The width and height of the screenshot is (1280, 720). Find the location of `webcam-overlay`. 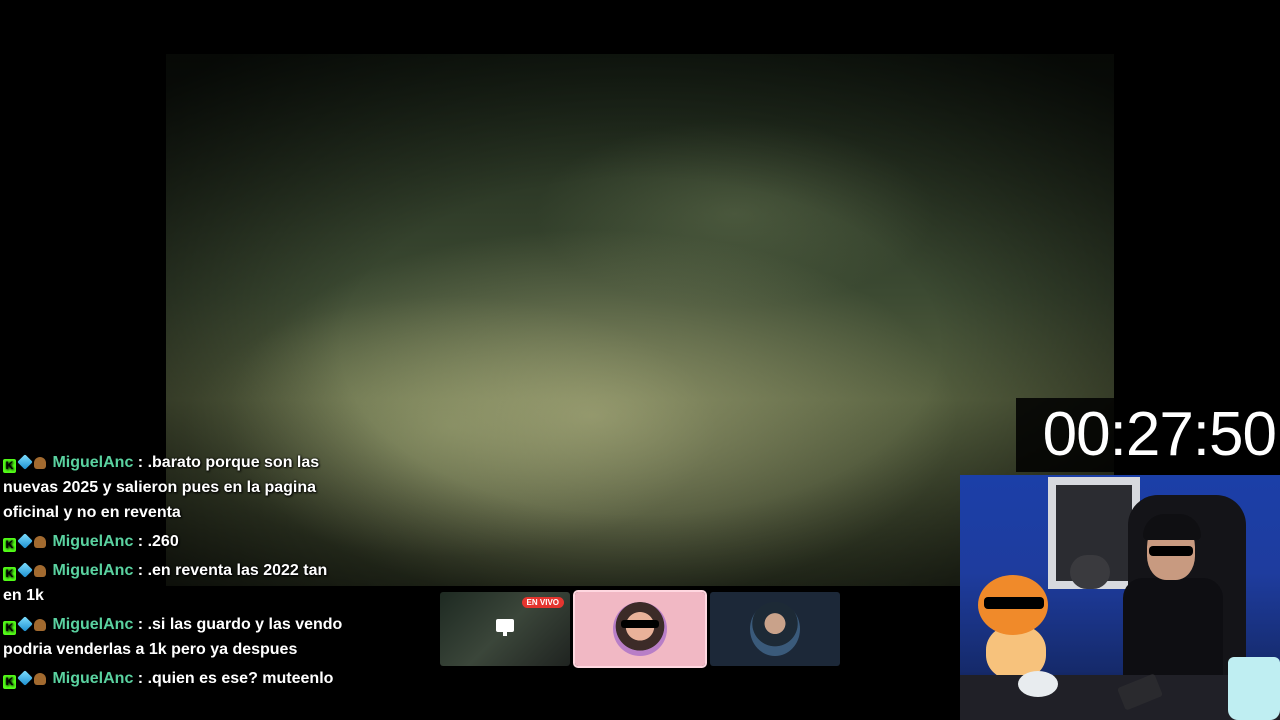

webcam-overlay is located at coordinates (1120, 597).